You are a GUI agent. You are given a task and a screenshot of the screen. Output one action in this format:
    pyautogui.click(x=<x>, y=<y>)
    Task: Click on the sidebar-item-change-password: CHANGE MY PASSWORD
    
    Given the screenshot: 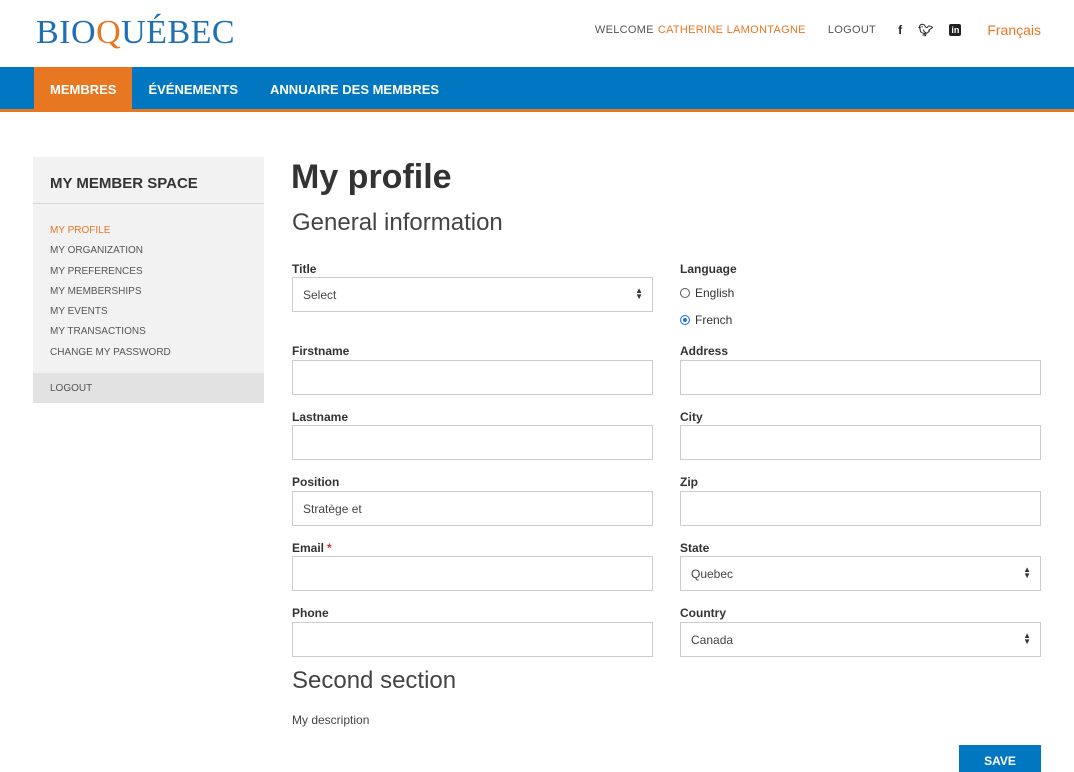 What is the action you would take?
    pyautogui.click(x=157, y=353)
    